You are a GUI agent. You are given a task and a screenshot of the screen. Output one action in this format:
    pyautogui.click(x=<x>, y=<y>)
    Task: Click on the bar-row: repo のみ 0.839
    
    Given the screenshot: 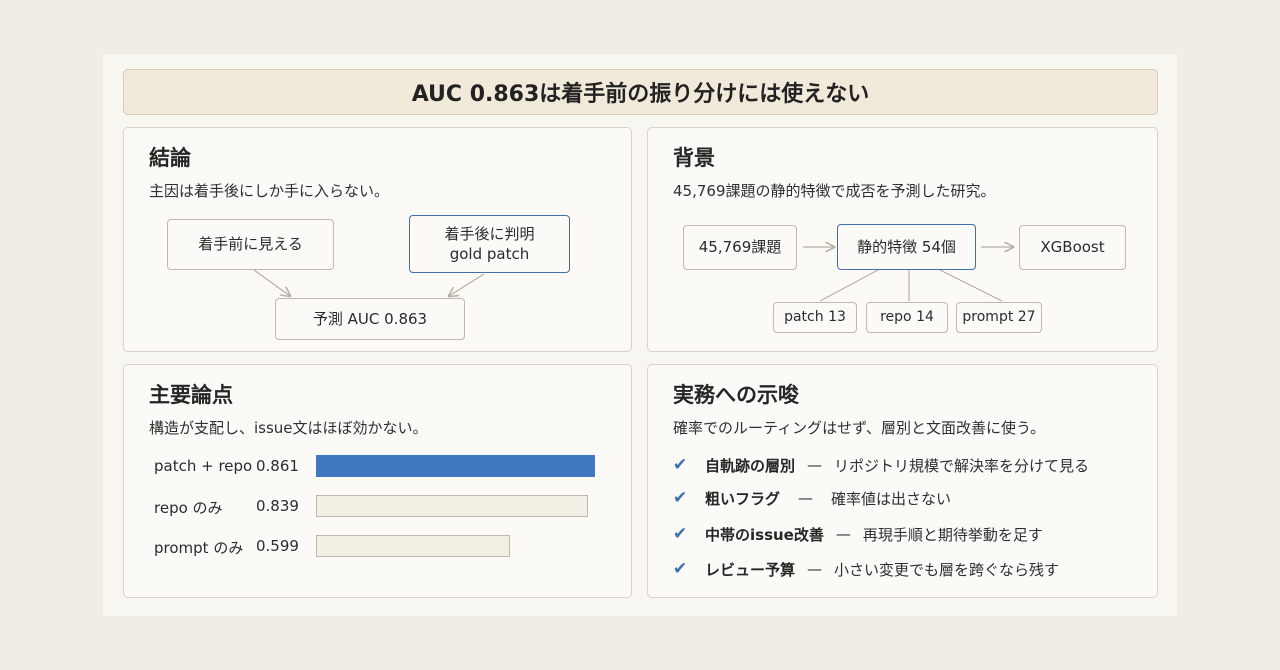 What is the action you would take?
    pyautogui.click(x=384, y=507)
    